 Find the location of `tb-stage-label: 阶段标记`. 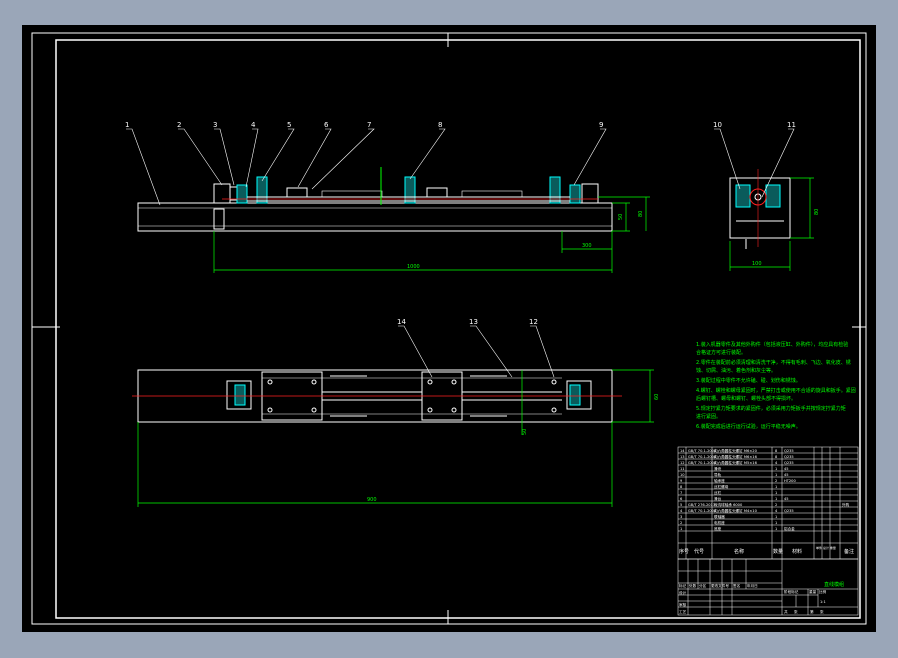

tb-stage-label: 阶段标记 is located at coordinates (791, 591).